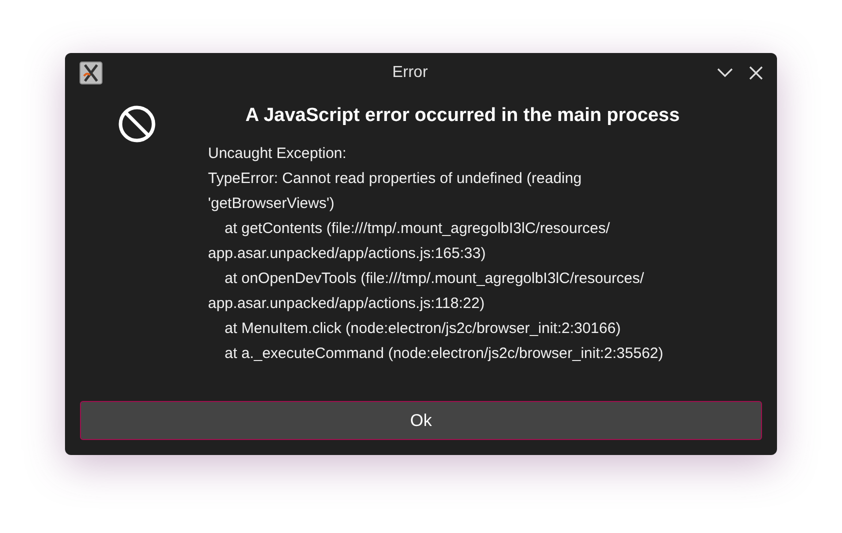 Image resolution: width=842 pixels, height=533 pixels. Describe the element at coordinates (346, 303) in the screenshot. I see `error-message-line: app.asar.unpacked/app/actions.js:118:22)` at that location.